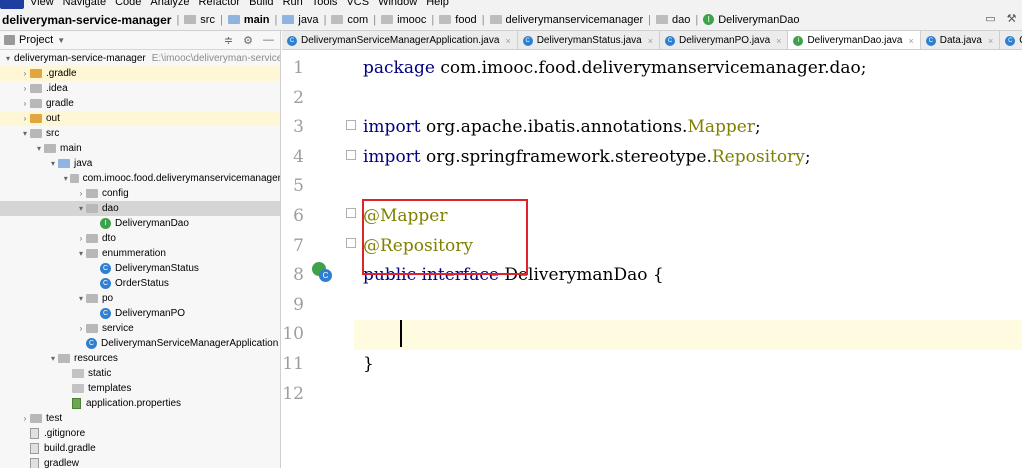  What do you see at coordinates (293, 364) in the screenshot?
I see `line-number: 11` at bounding box center [293, 364].